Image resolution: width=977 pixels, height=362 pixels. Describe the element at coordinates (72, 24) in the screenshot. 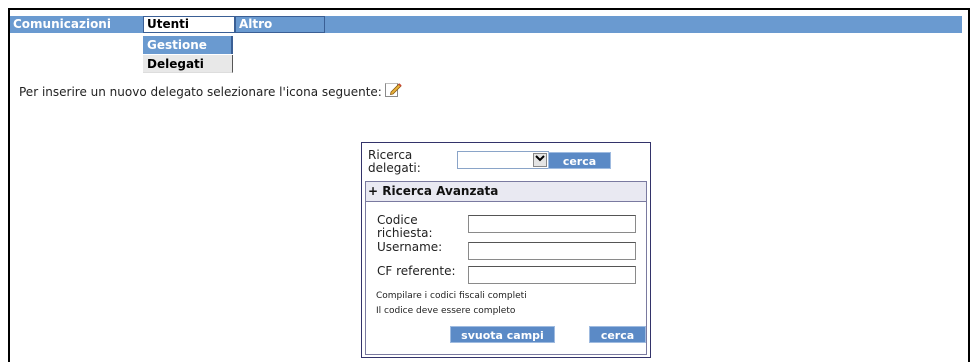

I see `menu-item-comunicazioni: Comunicazioni` at that location.